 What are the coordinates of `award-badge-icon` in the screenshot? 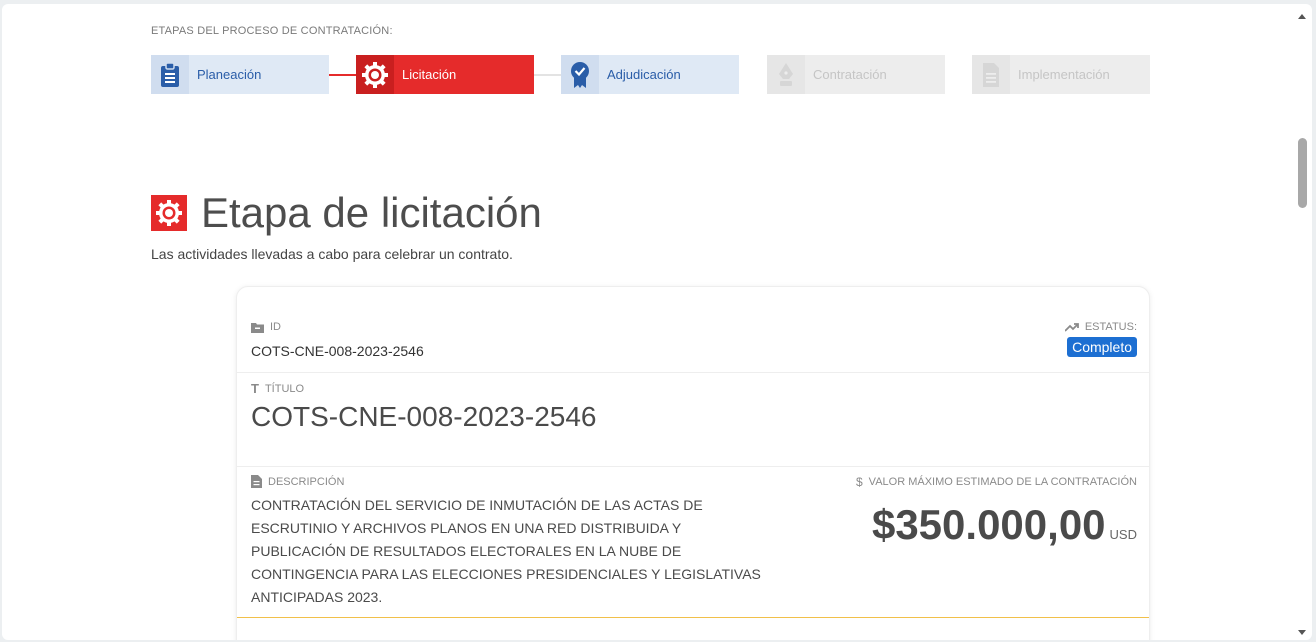 It's located at (580, 74).